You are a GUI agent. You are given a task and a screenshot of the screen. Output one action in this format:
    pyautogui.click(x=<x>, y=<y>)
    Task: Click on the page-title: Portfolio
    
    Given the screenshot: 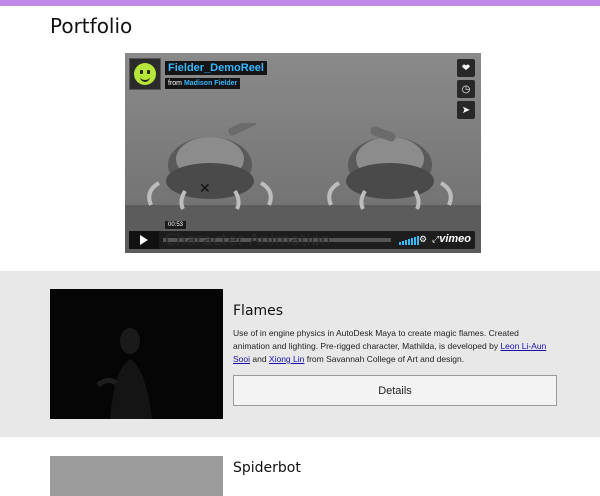 What is the action you would take?
    pyautogui.click(x=91, y=26)
    